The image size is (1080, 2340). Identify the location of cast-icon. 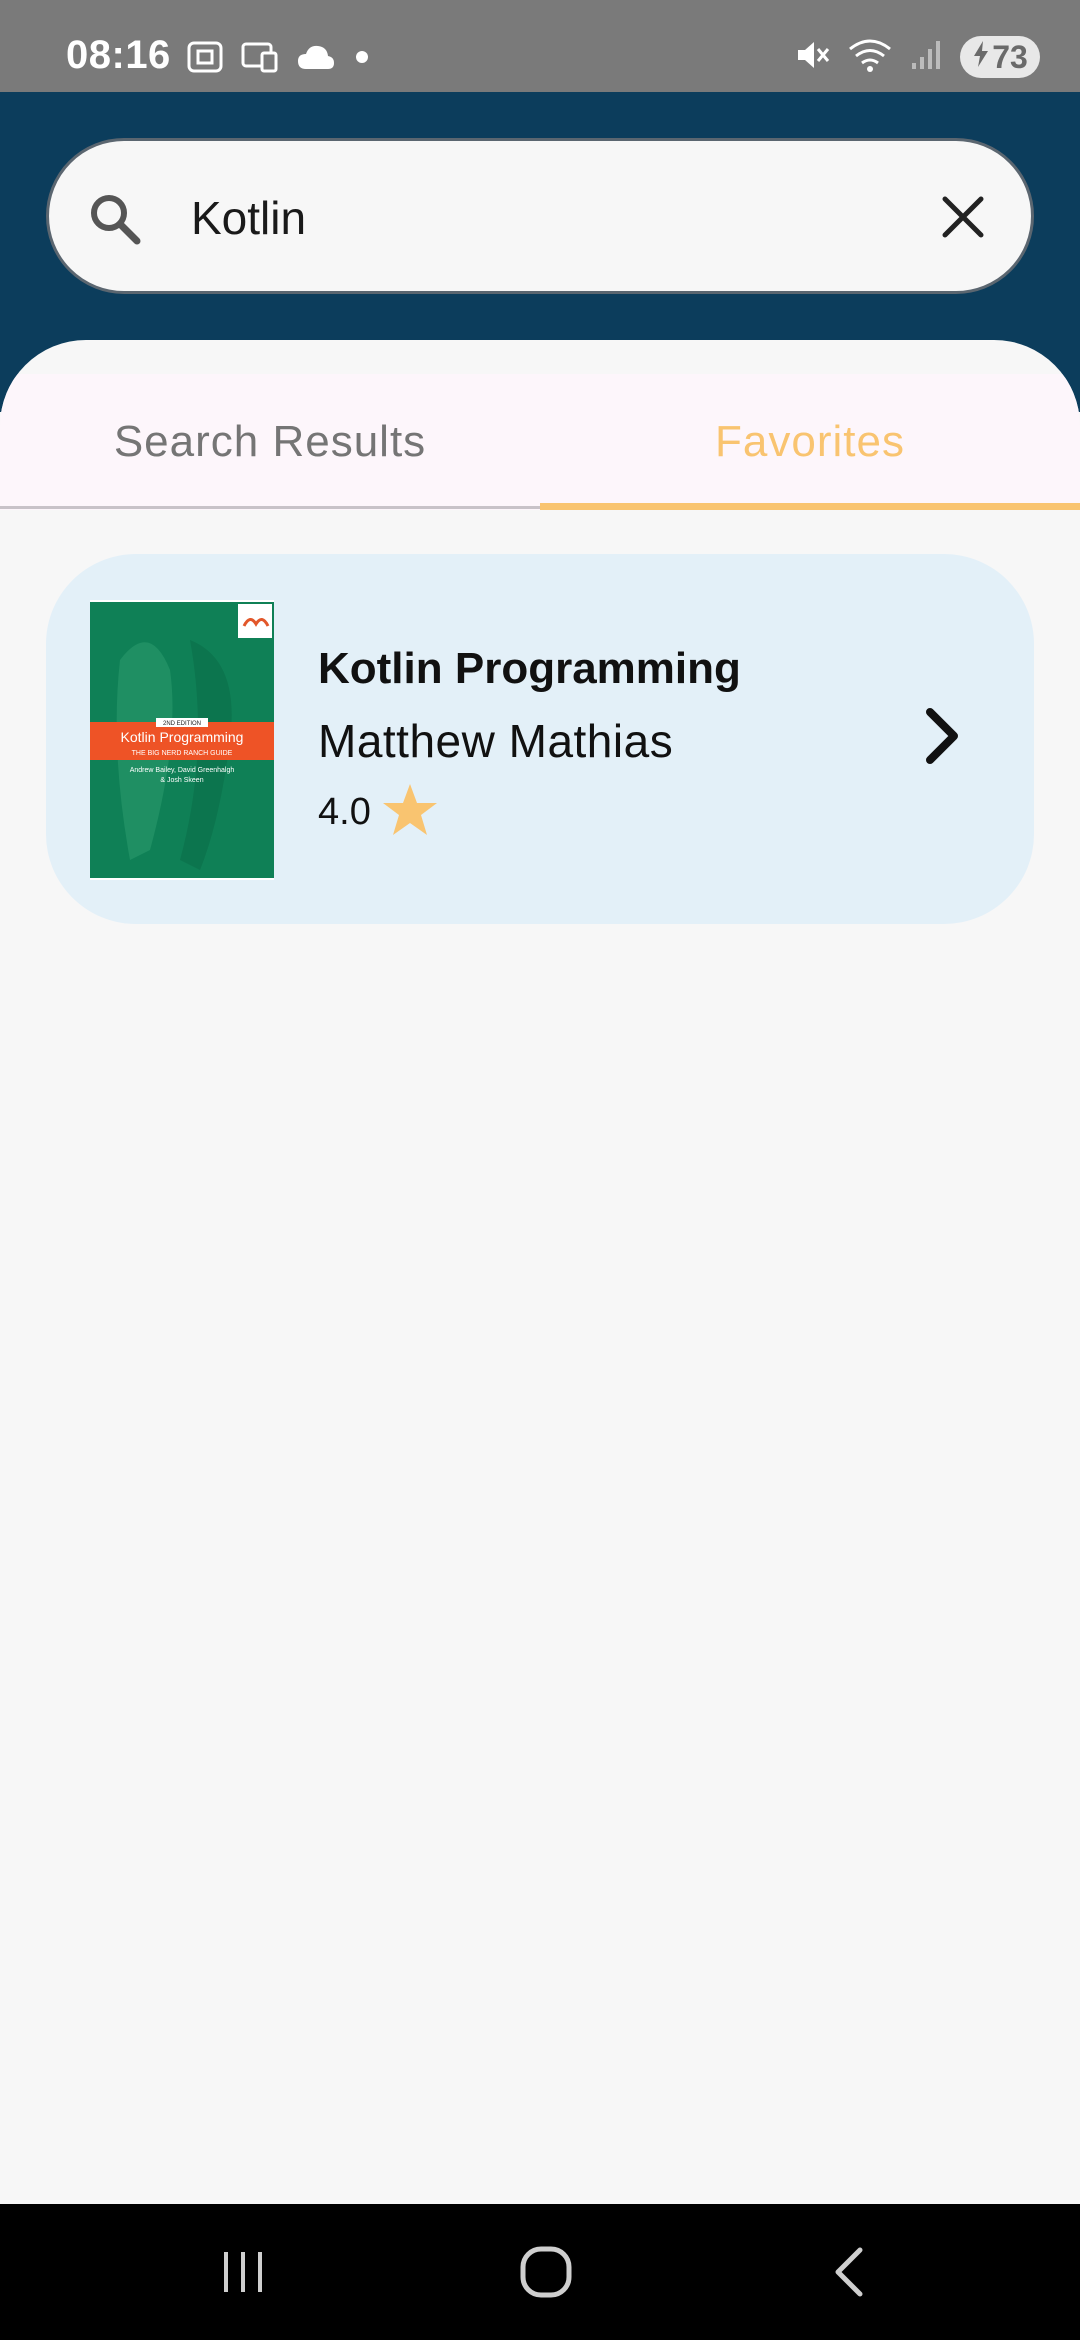
(260, 57).